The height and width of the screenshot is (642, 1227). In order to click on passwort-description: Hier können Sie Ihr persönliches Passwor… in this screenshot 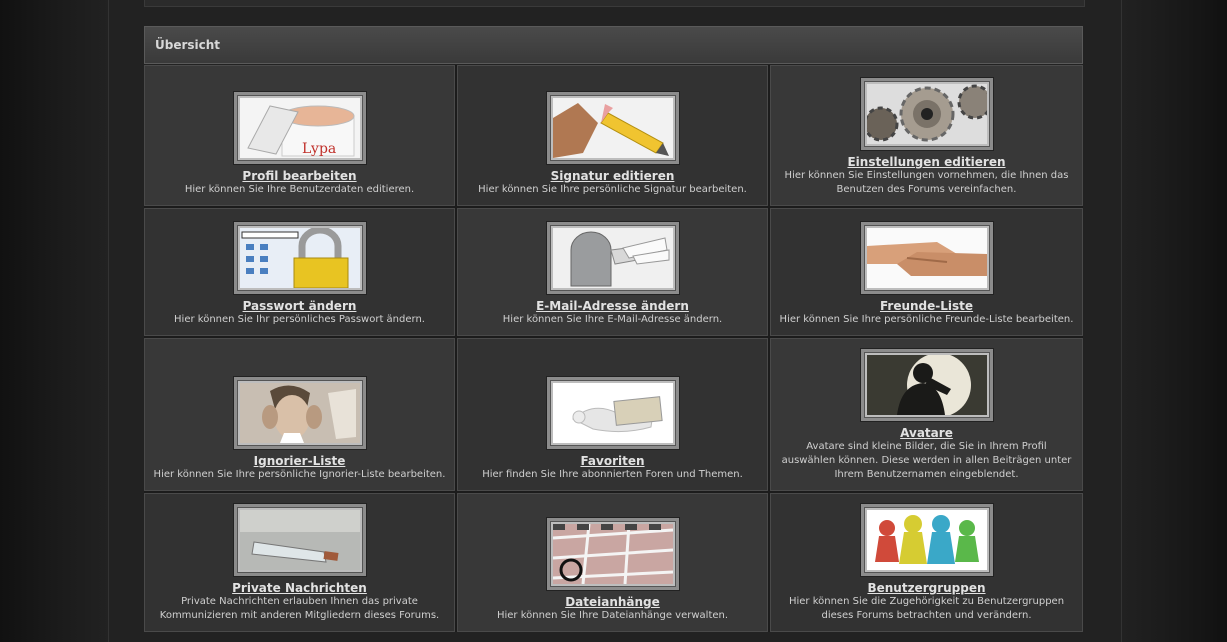, I will do `click(299, 319)`.